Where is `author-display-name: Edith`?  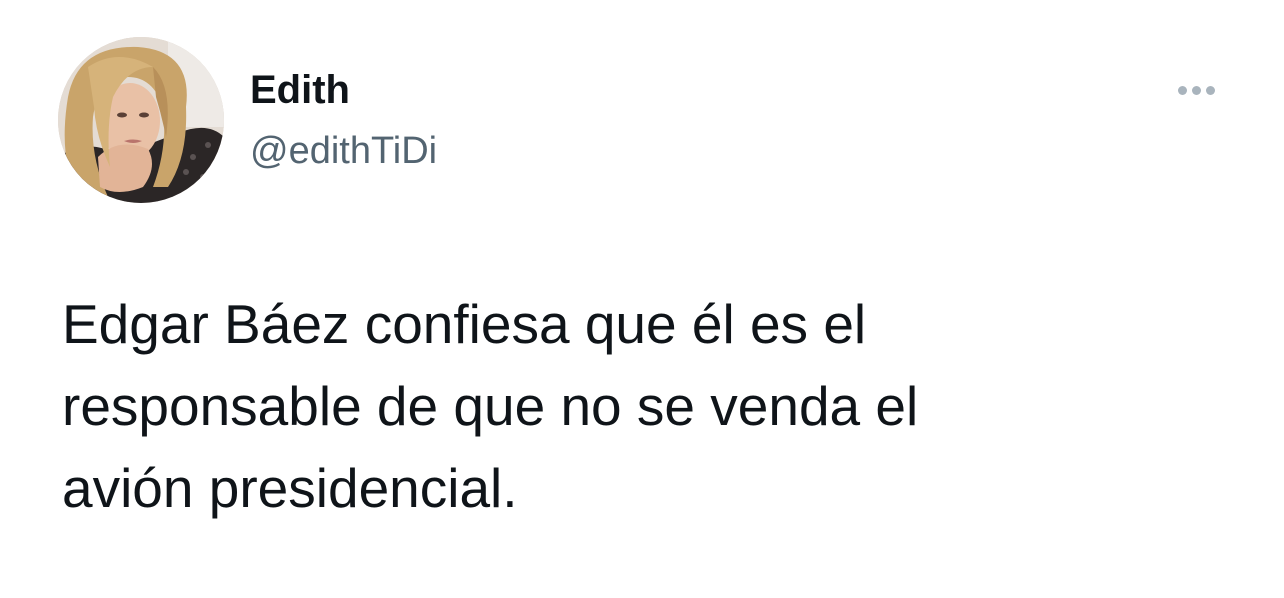 author-display-name: Edith is located at coordinates (300, 90).